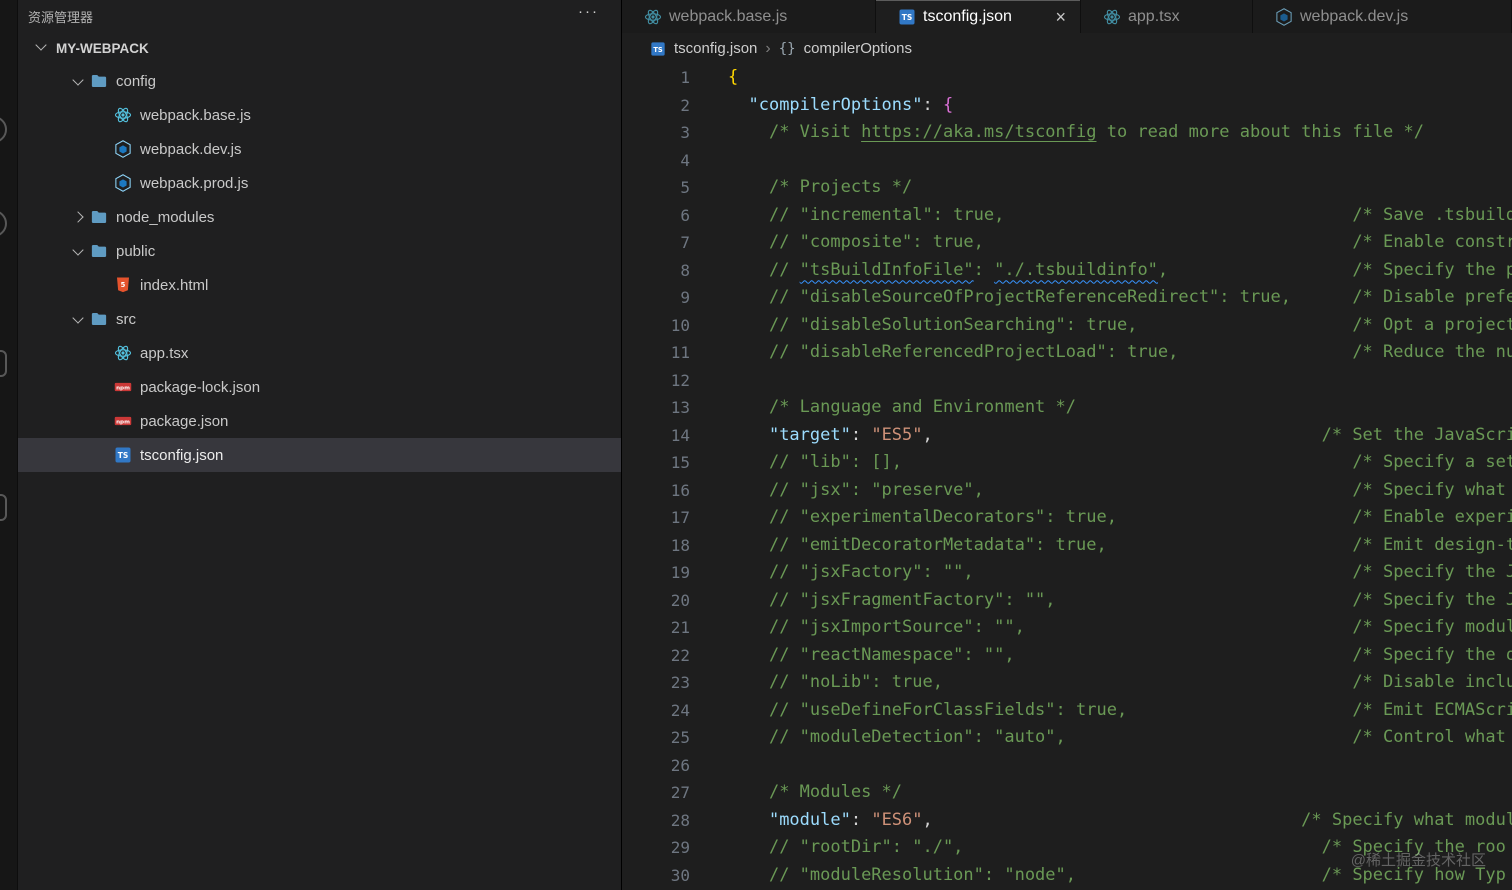 The image size is (1512, 890). Describe the element at coordinates (749, 16) in the screenshot. I see `tab-webpack-base-js: webpack.base.js` at that location.